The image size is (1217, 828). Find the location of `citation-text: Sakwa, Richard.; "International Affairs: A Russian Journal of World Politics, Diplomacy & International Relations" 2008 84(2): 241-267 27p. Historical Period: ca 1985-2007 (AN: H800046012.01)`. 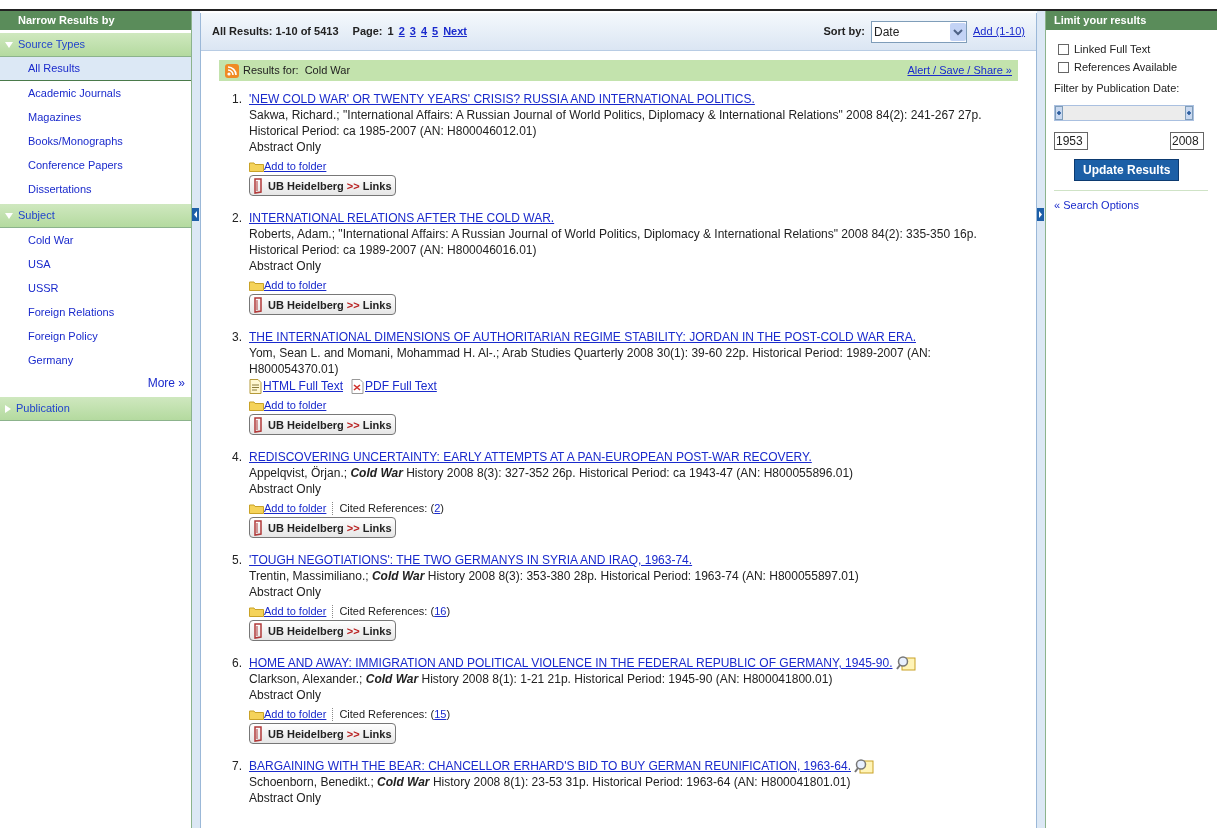

citation-text: Sakwa, Richard.; "International Affairs: A Russian Journal of World Politics, Diplomacy & International Relations" 2008 84(2): 241-267 27p. Historical Period: ca 1985-2007 (AN: H800046012.01) is located at coordinates (616, 123).